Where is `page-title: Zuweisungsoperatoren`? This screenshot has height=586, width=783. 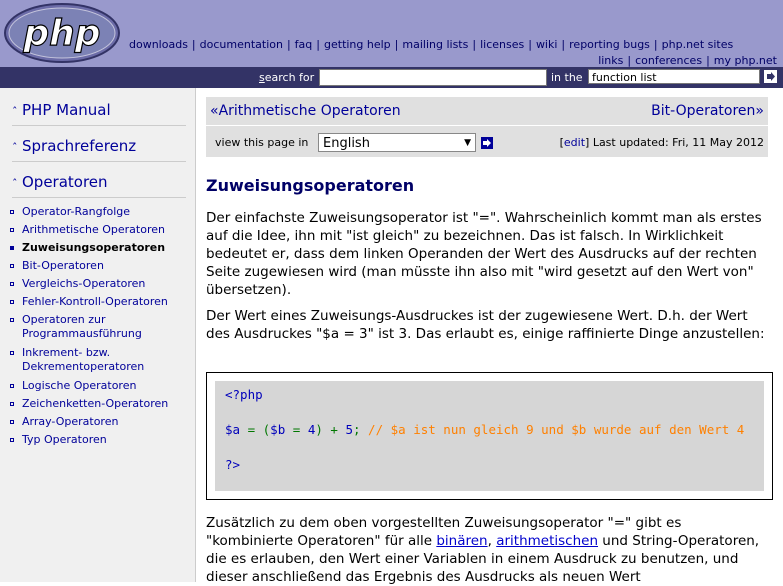
page-title: Zuweisungsoperatoren is located at coordinates (310, 185).